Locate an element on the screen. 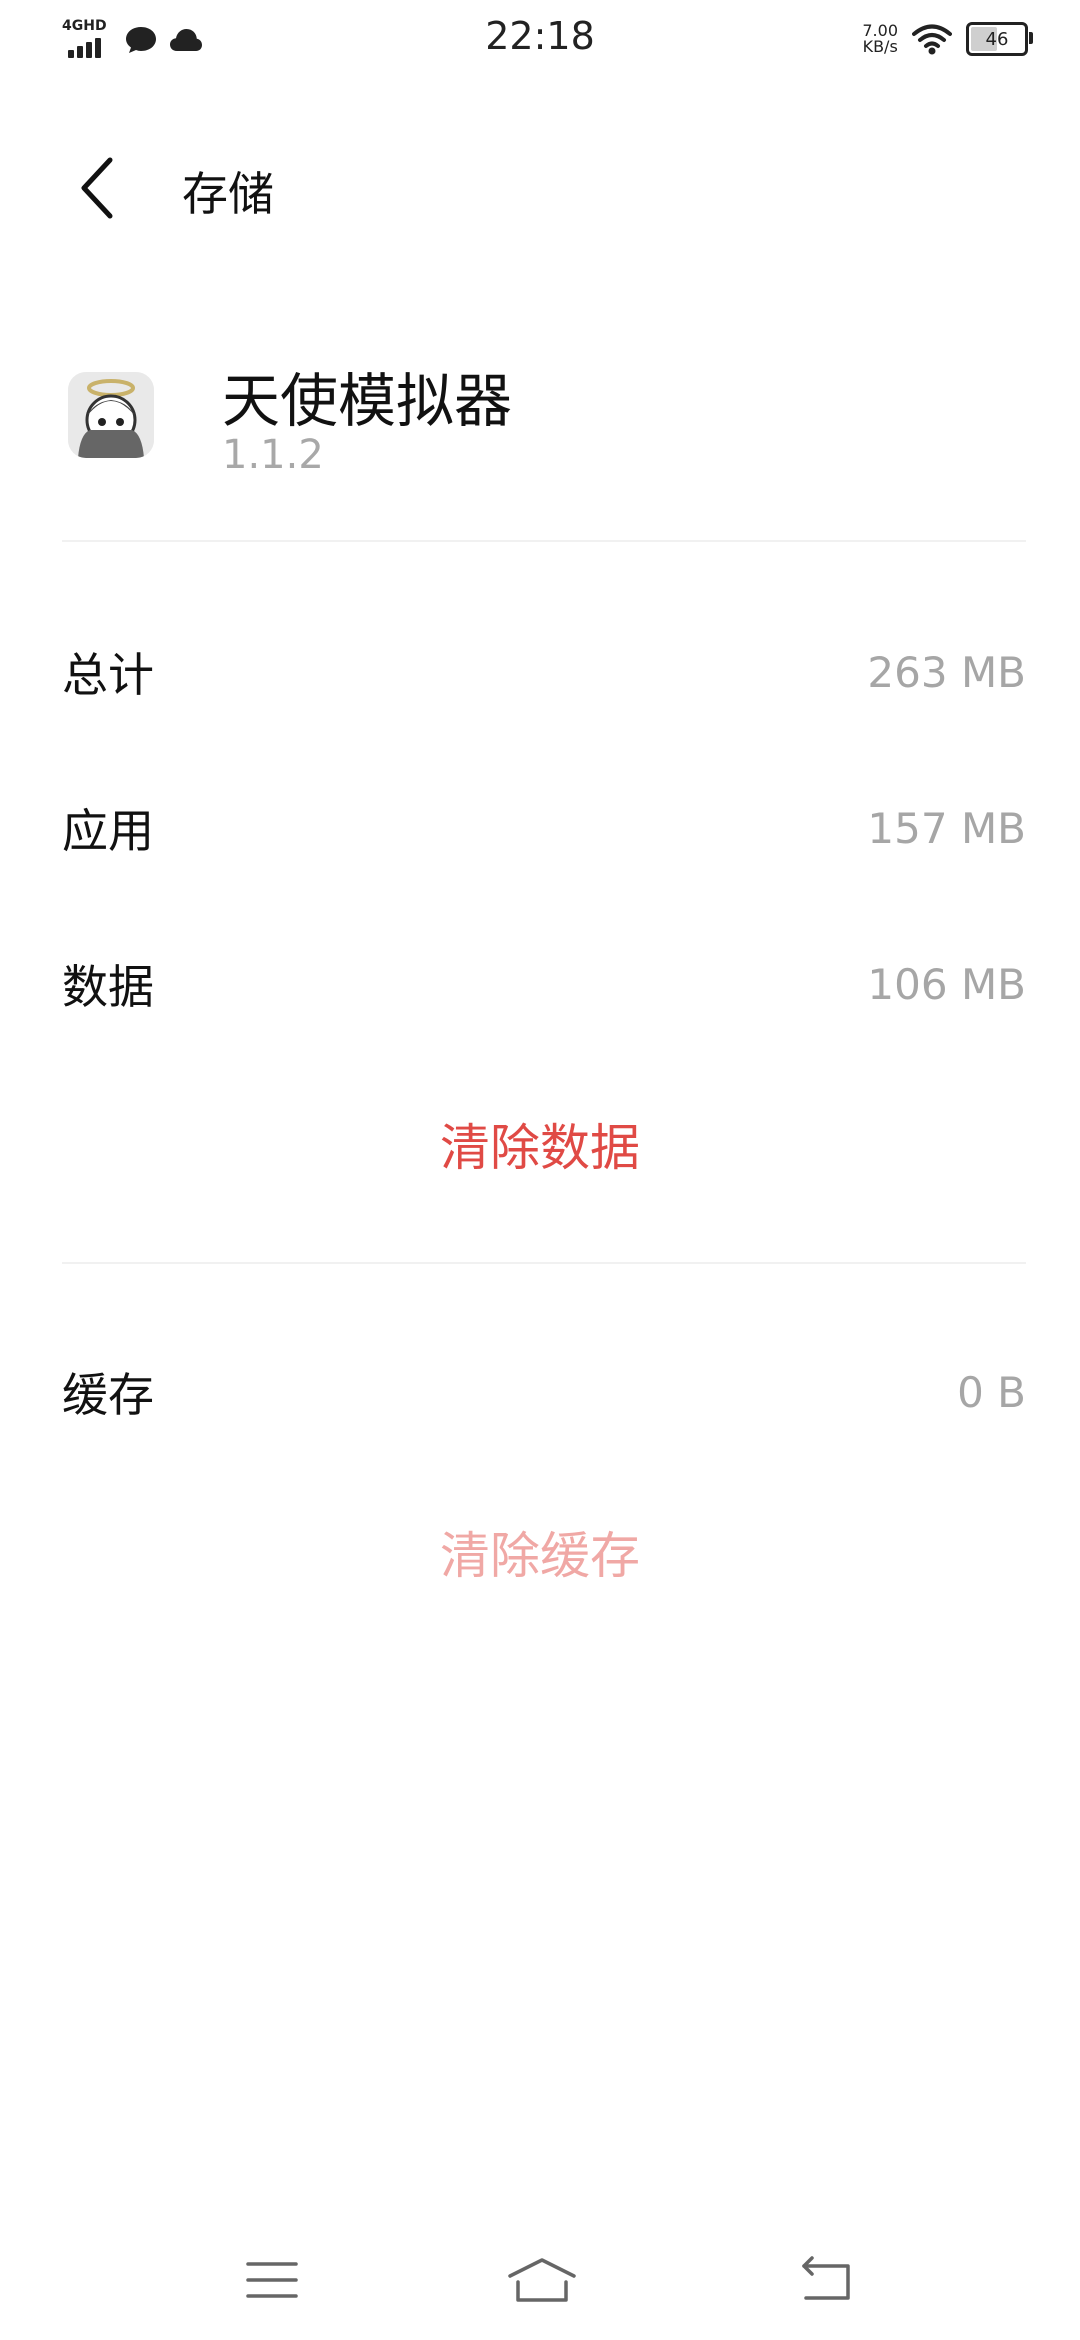  storage-row-app: 应用 157 MB is located at coordinates (544, 828).